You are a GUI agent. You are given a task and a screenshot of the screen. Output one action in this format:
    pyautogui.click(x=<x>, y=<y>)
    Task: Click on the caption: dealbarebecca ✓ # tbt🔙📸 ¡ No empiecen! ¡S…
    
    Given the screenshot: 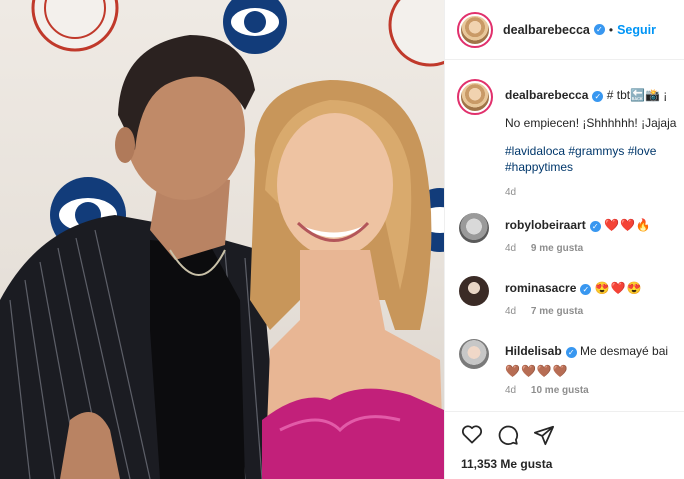 What is the action you would take?
    pyautogui.click(x=564, y=136)
    